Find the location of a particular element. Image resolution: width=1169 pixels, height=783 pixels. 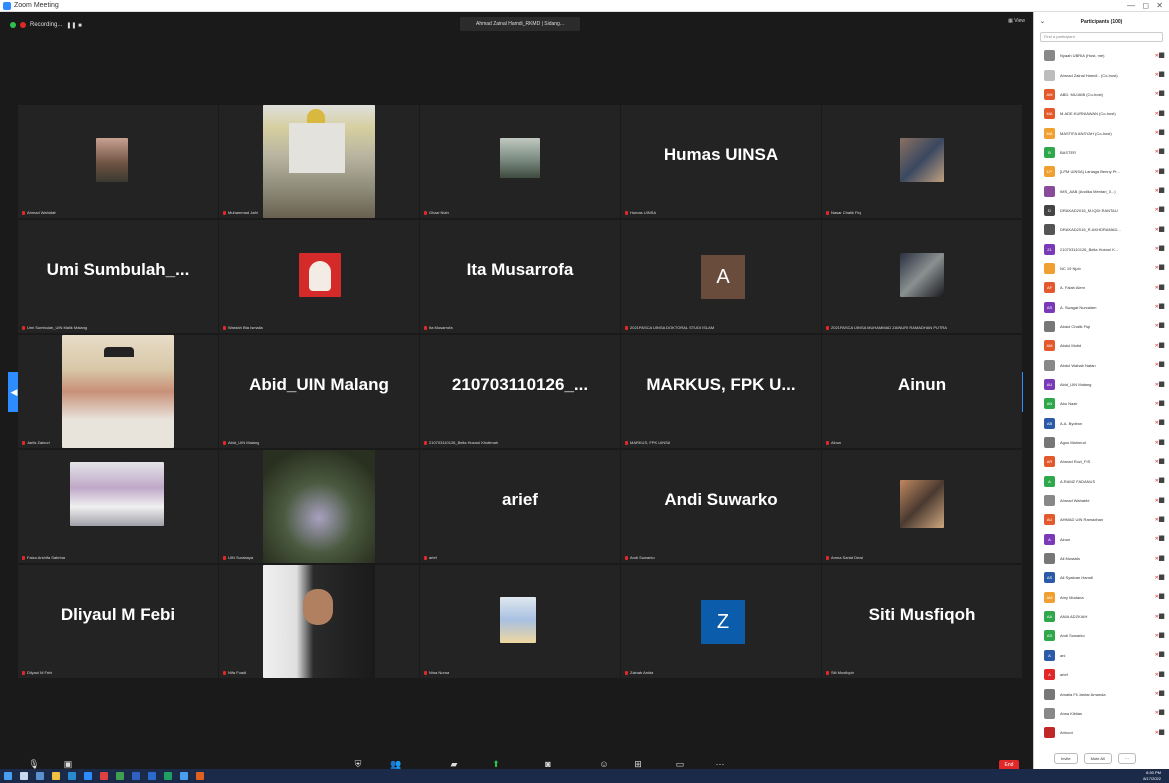

system-clock: 8:30 PM 8/17/2022 is located at coordinates (1152, 775).